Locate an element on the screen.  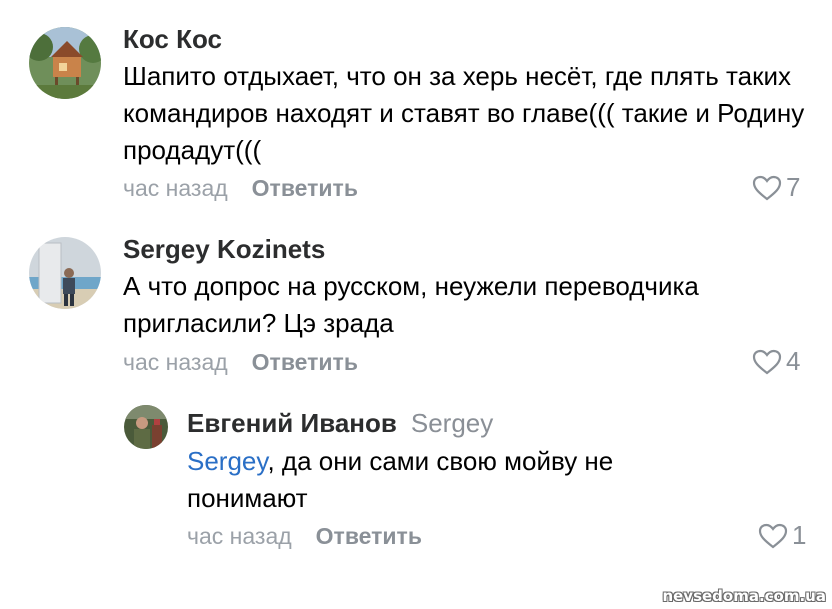
author-name: Евгений Иванов is located at coordinates (292, 423).